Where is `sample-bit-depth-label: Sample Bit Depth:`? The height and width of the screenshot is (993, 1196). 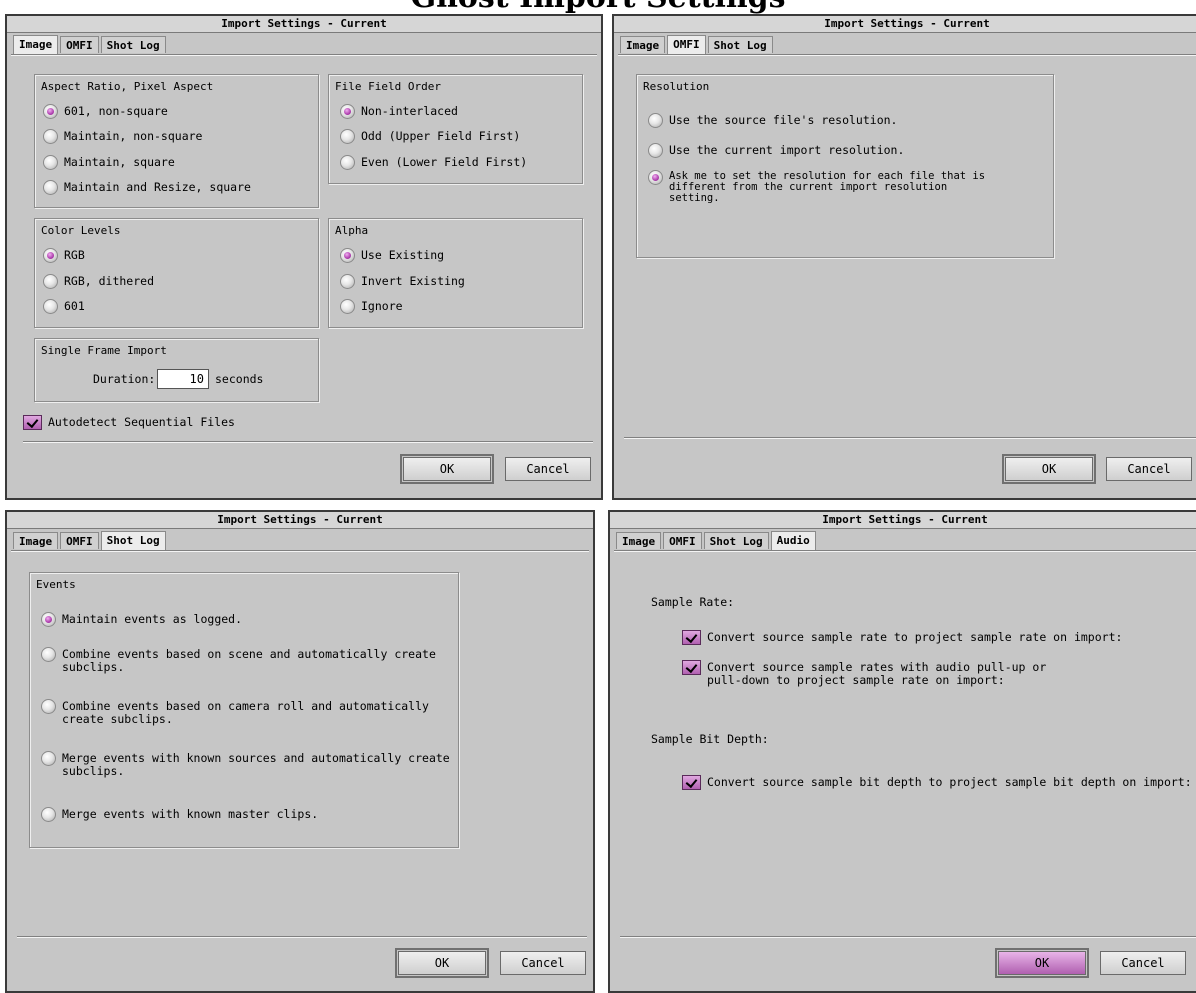
sample-bit-depth-label: Sample Bit Depth: is located at coordinates (710, 739).